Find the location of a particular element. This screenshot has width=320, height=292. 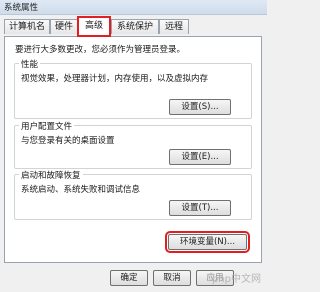

tab-computer-name: 计算机名 is located at coordinates (27, 26).